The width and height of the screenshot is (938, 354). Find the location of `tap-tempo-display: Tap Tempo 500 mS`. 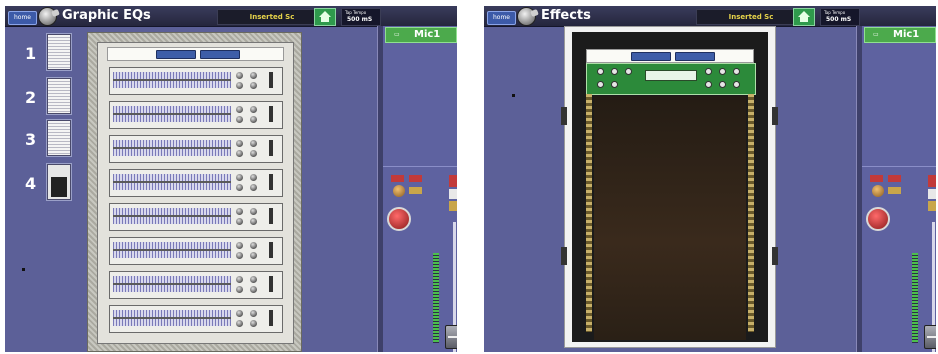

tap-tempo-display: Tap Tempo 500 mS is located at coordinates (361, 17).